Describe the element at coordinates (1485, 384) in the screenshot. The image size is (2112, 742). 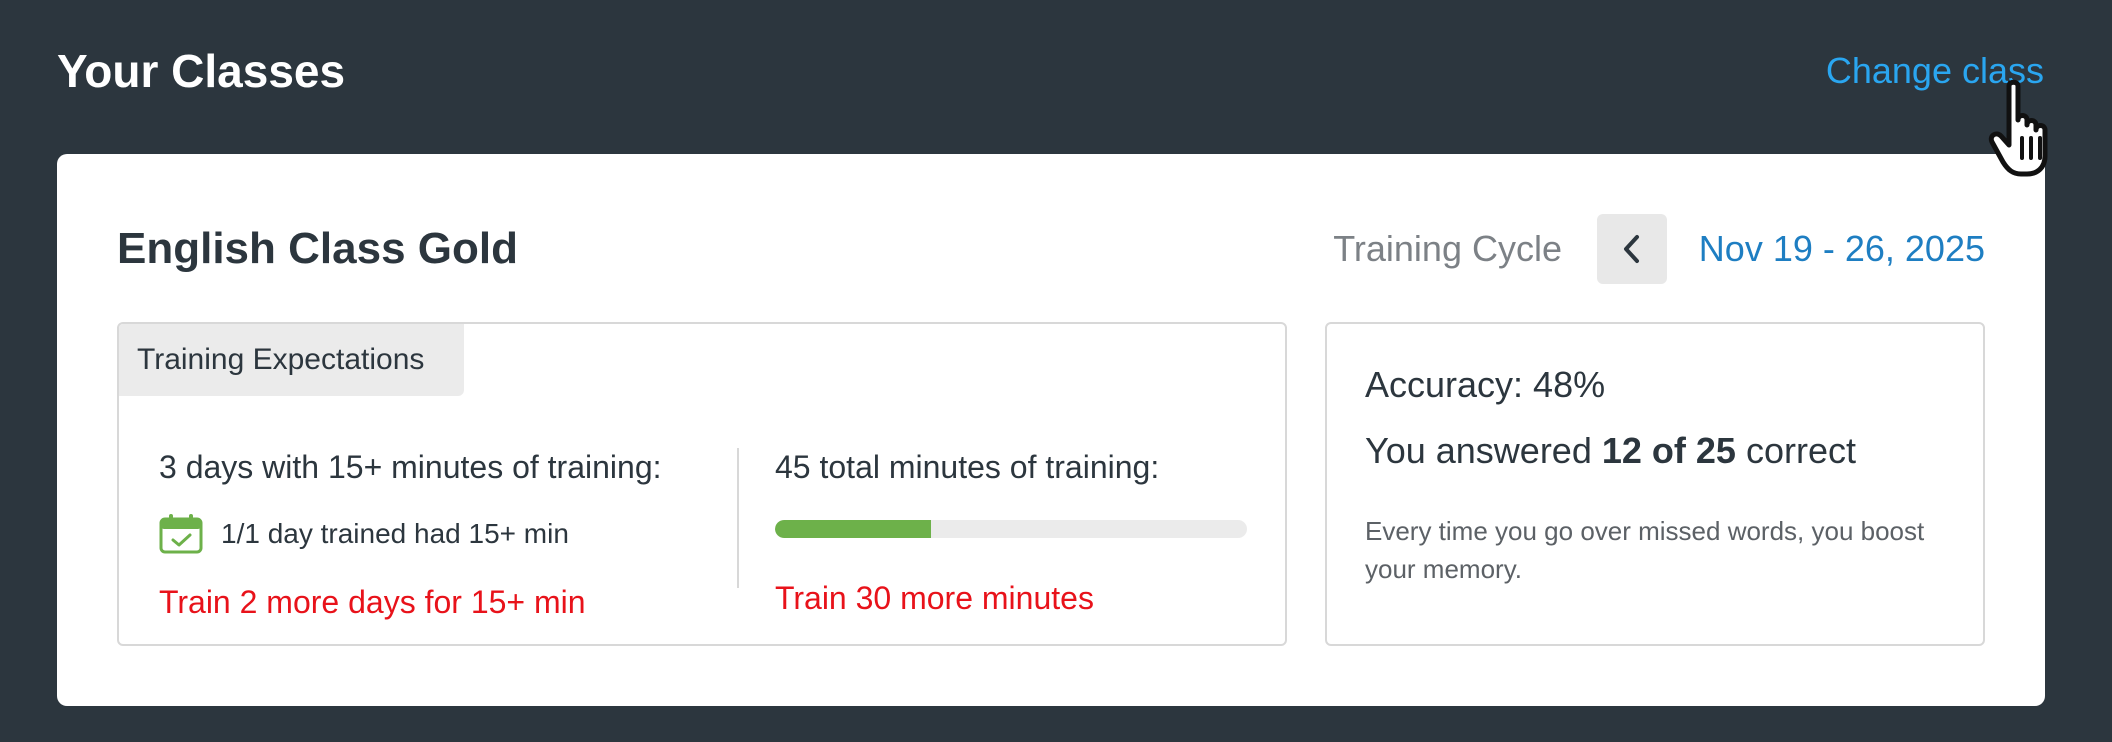
I see `accuracy-title: Accuracy: 48%` at that location.